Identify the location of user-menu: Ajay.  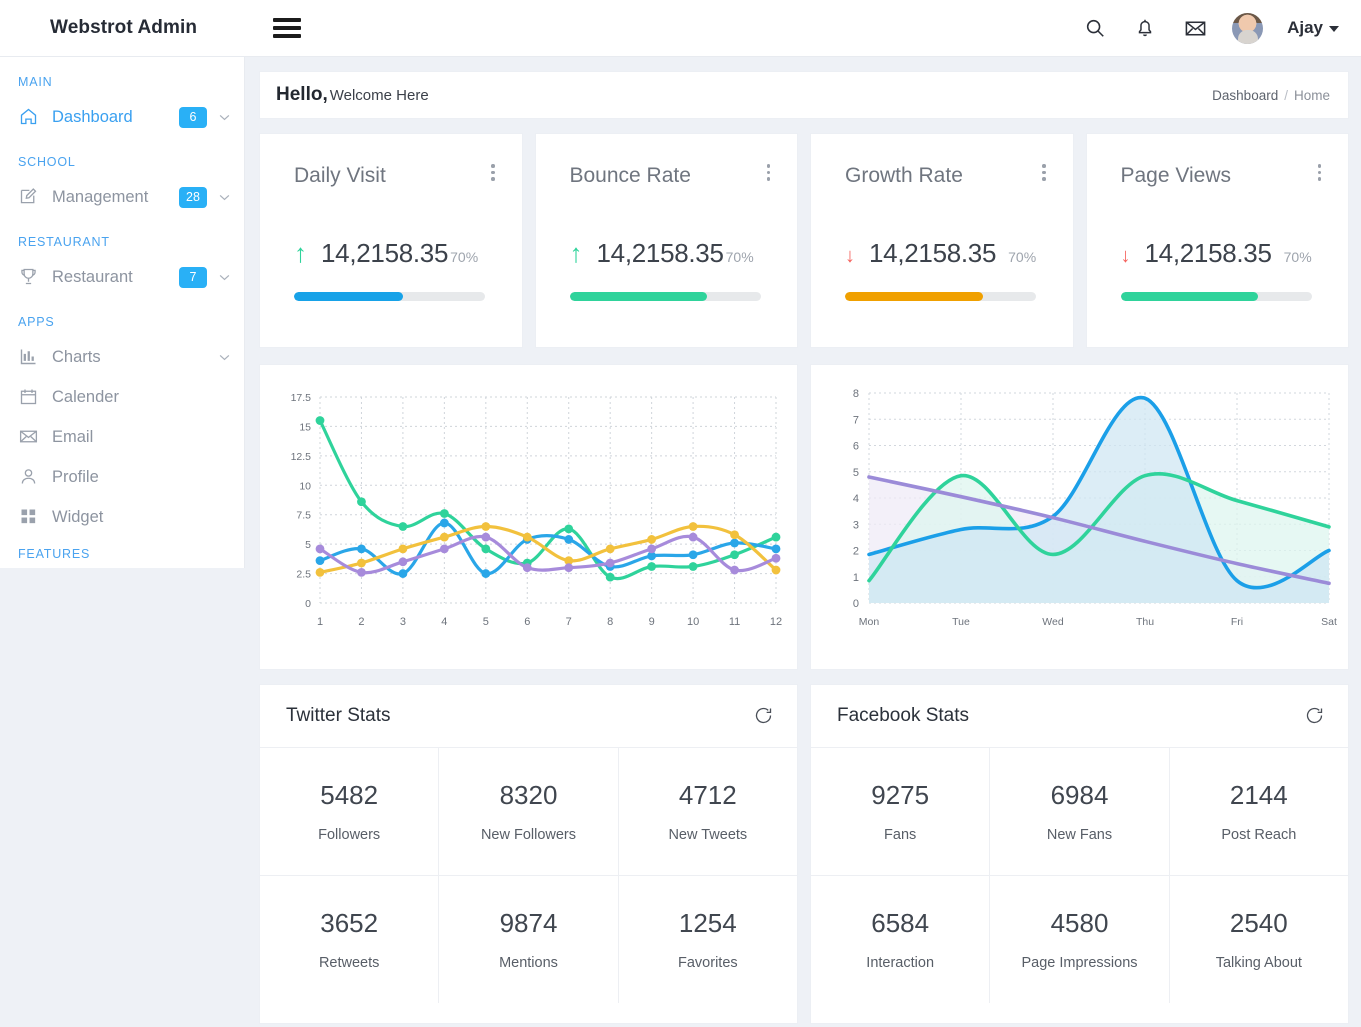
(1313, 28).